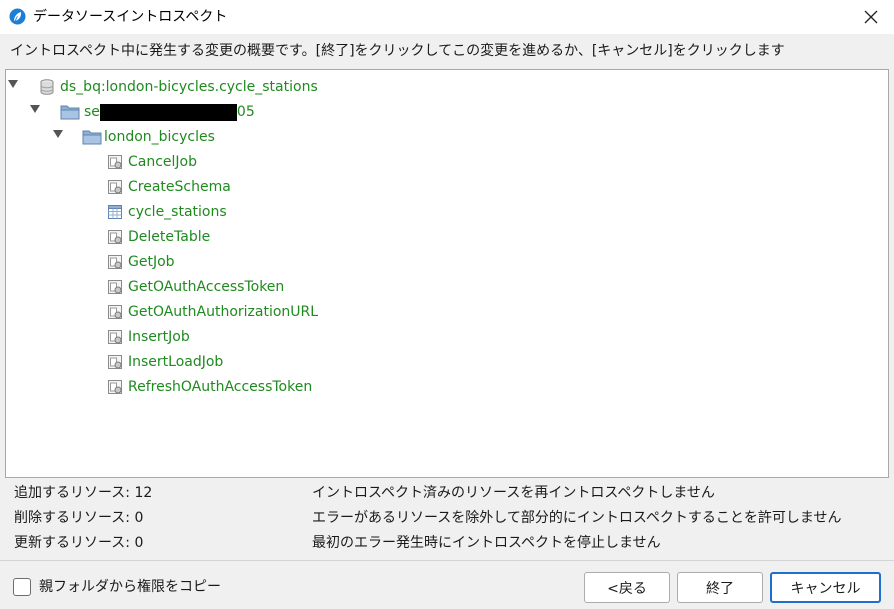 This screenshot has height=609, width=894. I want to click on tree-item: GetOAuthAuthorizationURL, so click(212, 312).